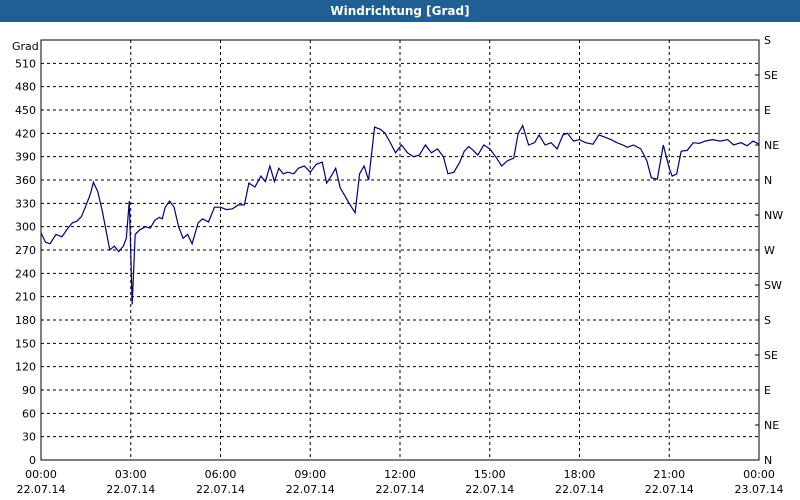 The width and height of the screenshot is (800, 500). What do you see at coordinates (25, 227) in the screenshot?
I see `y-tick-label: 300` at bounding box center [25, 227].